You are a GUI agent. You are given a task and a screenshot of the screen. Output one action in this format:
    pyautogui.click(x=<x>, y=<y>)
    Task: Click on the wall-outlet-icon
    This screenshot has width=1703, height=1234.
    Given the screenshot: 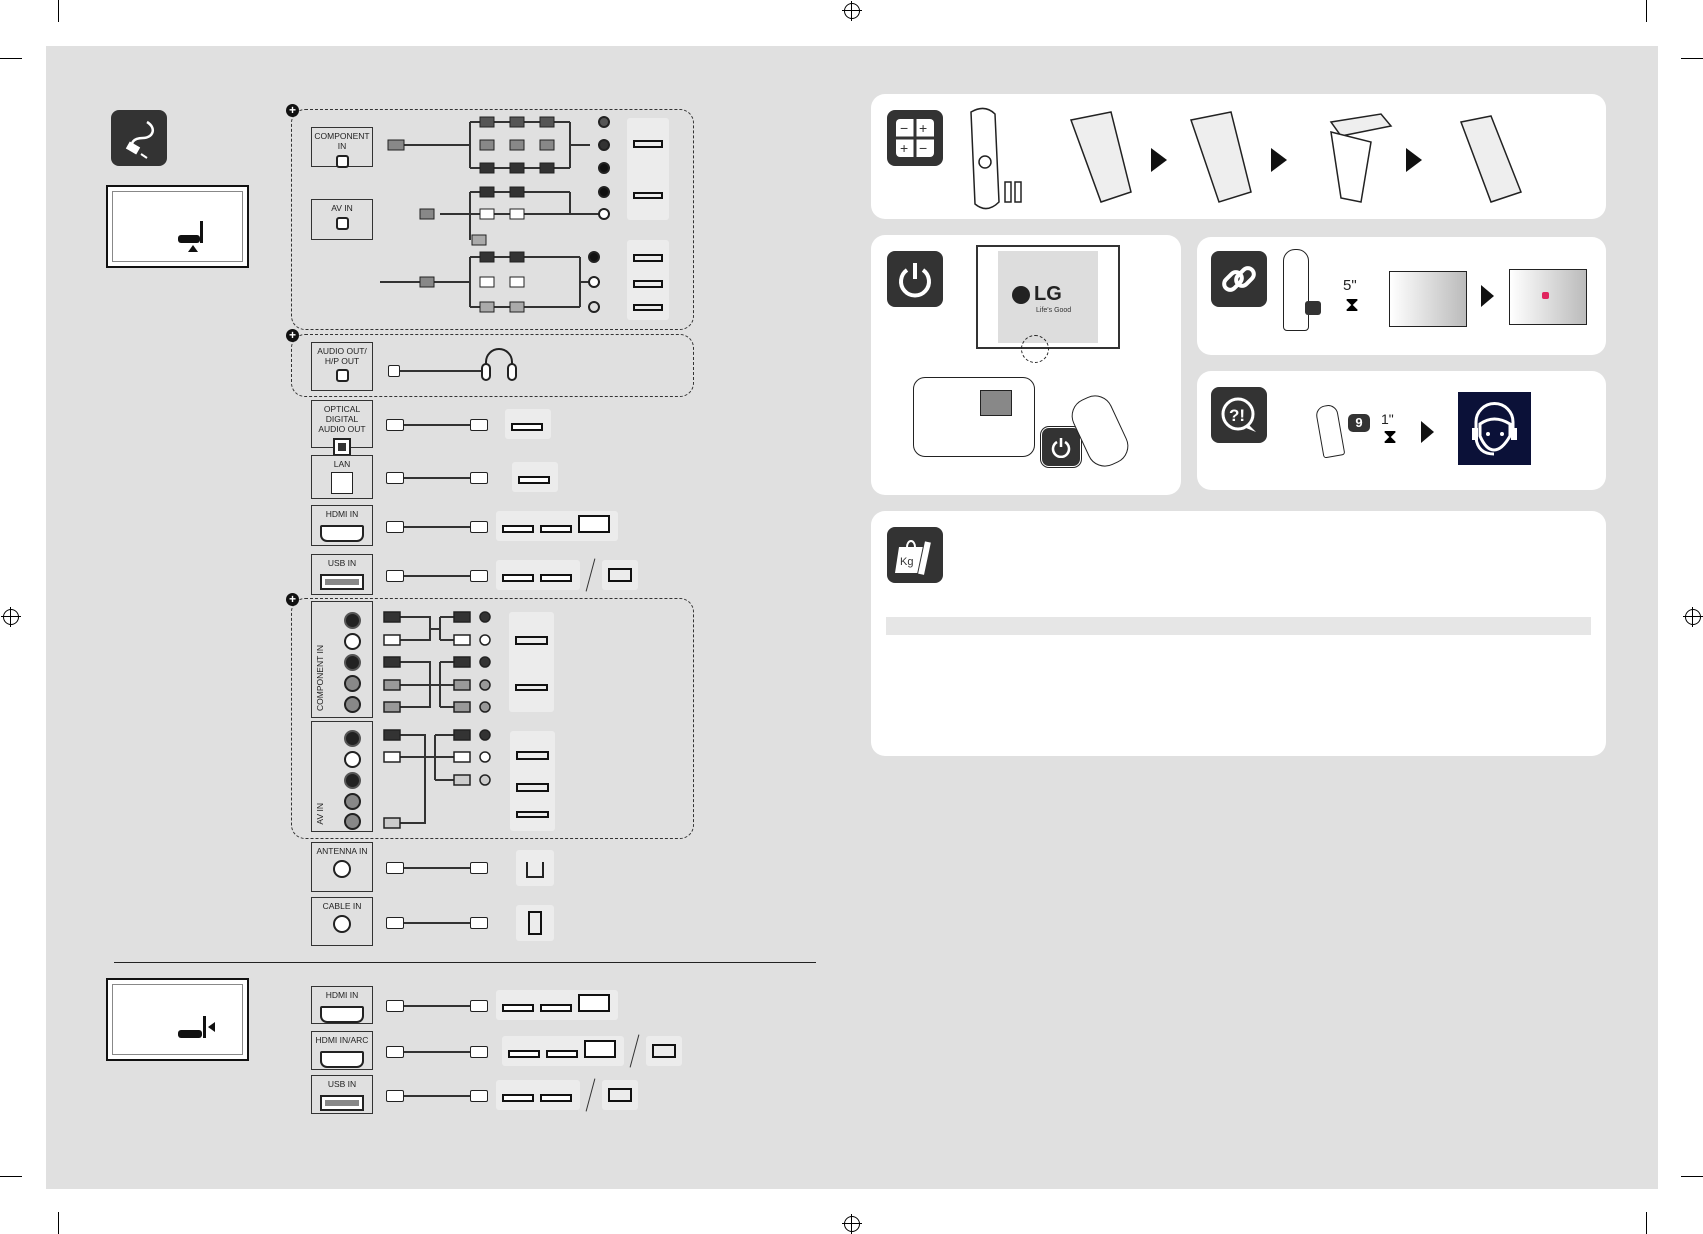 What is the action you would take?
    pyautogui.click(x=535, y=923)
    